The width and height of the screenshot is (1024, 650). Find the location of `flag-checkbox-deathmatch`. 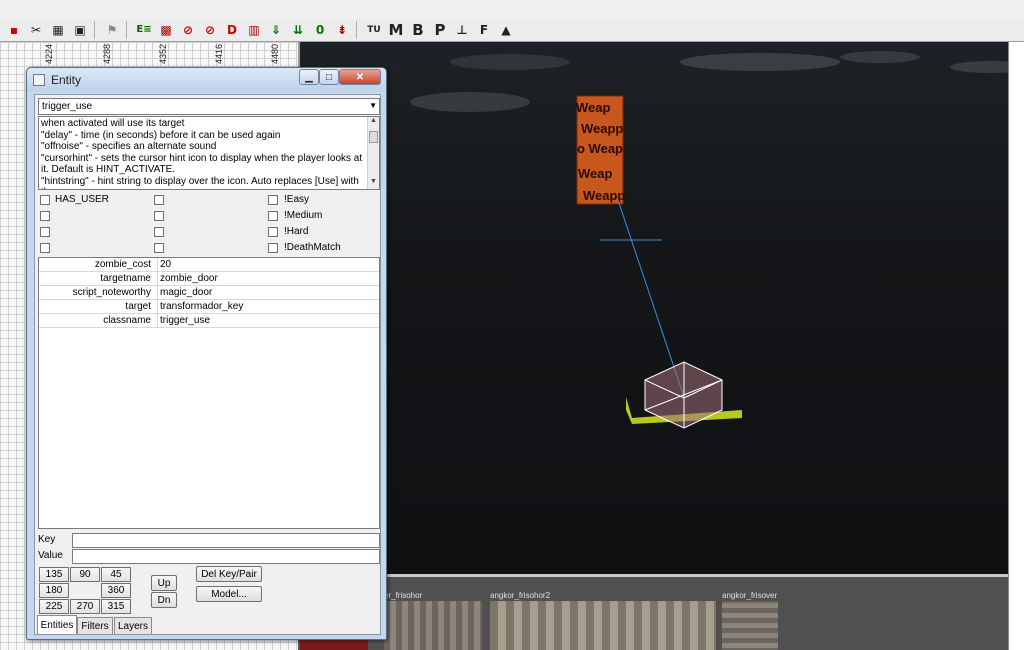

flag-checkbox-deathmatch is located at coordinates (273, 248).